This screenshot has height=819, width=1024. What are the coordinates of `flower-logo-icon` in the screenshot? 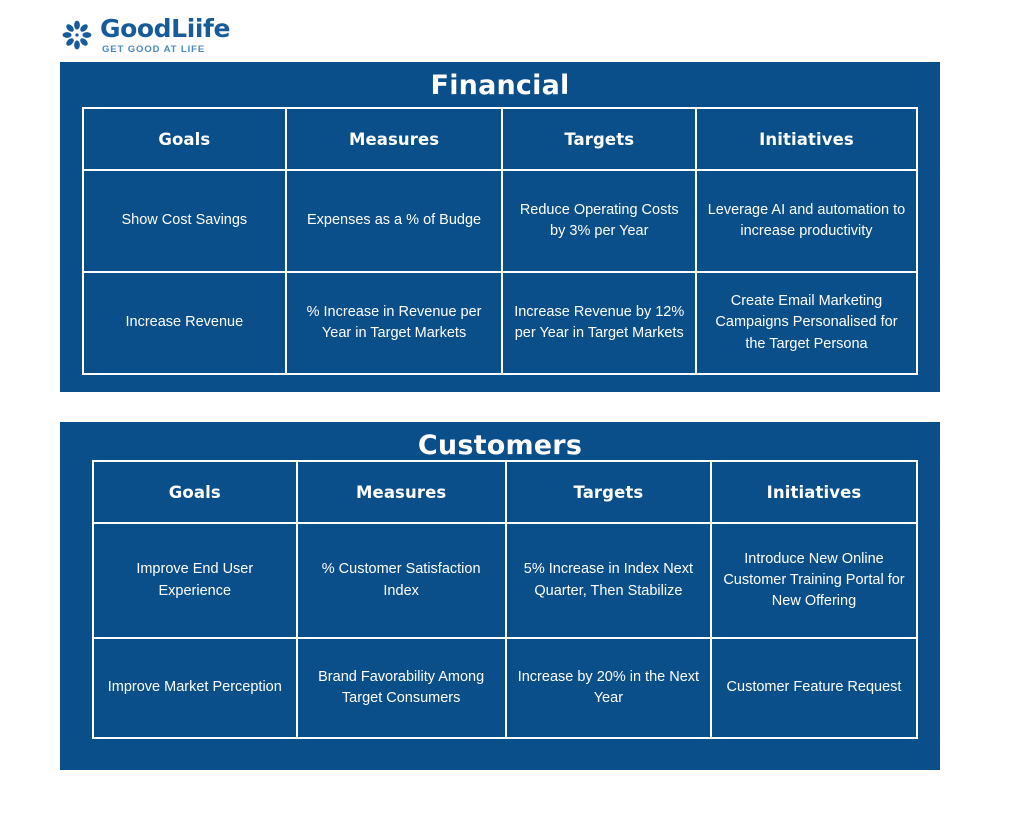 It's located at (77, 35).